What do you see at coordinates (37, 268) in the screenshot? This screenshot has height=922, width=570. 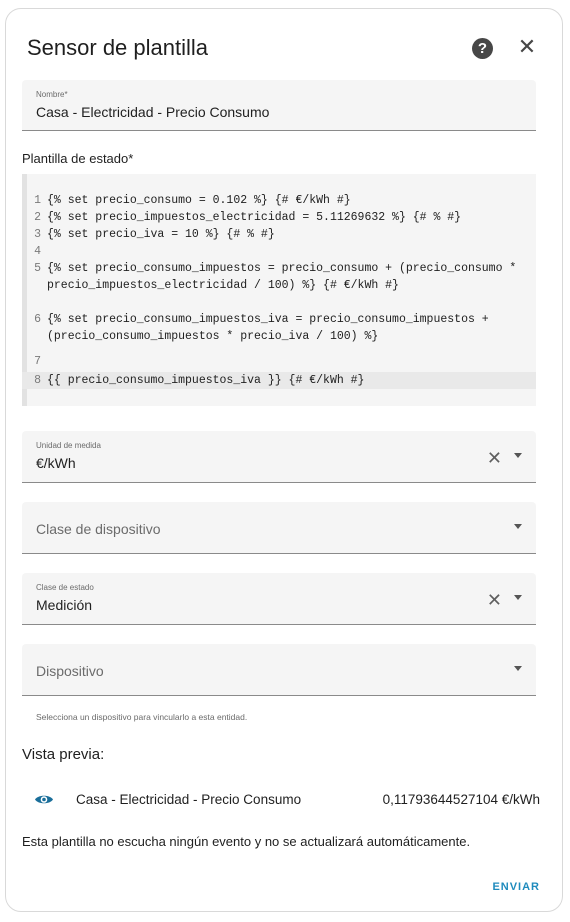 I see `line-number: 5` at bounding box center [37, 268].